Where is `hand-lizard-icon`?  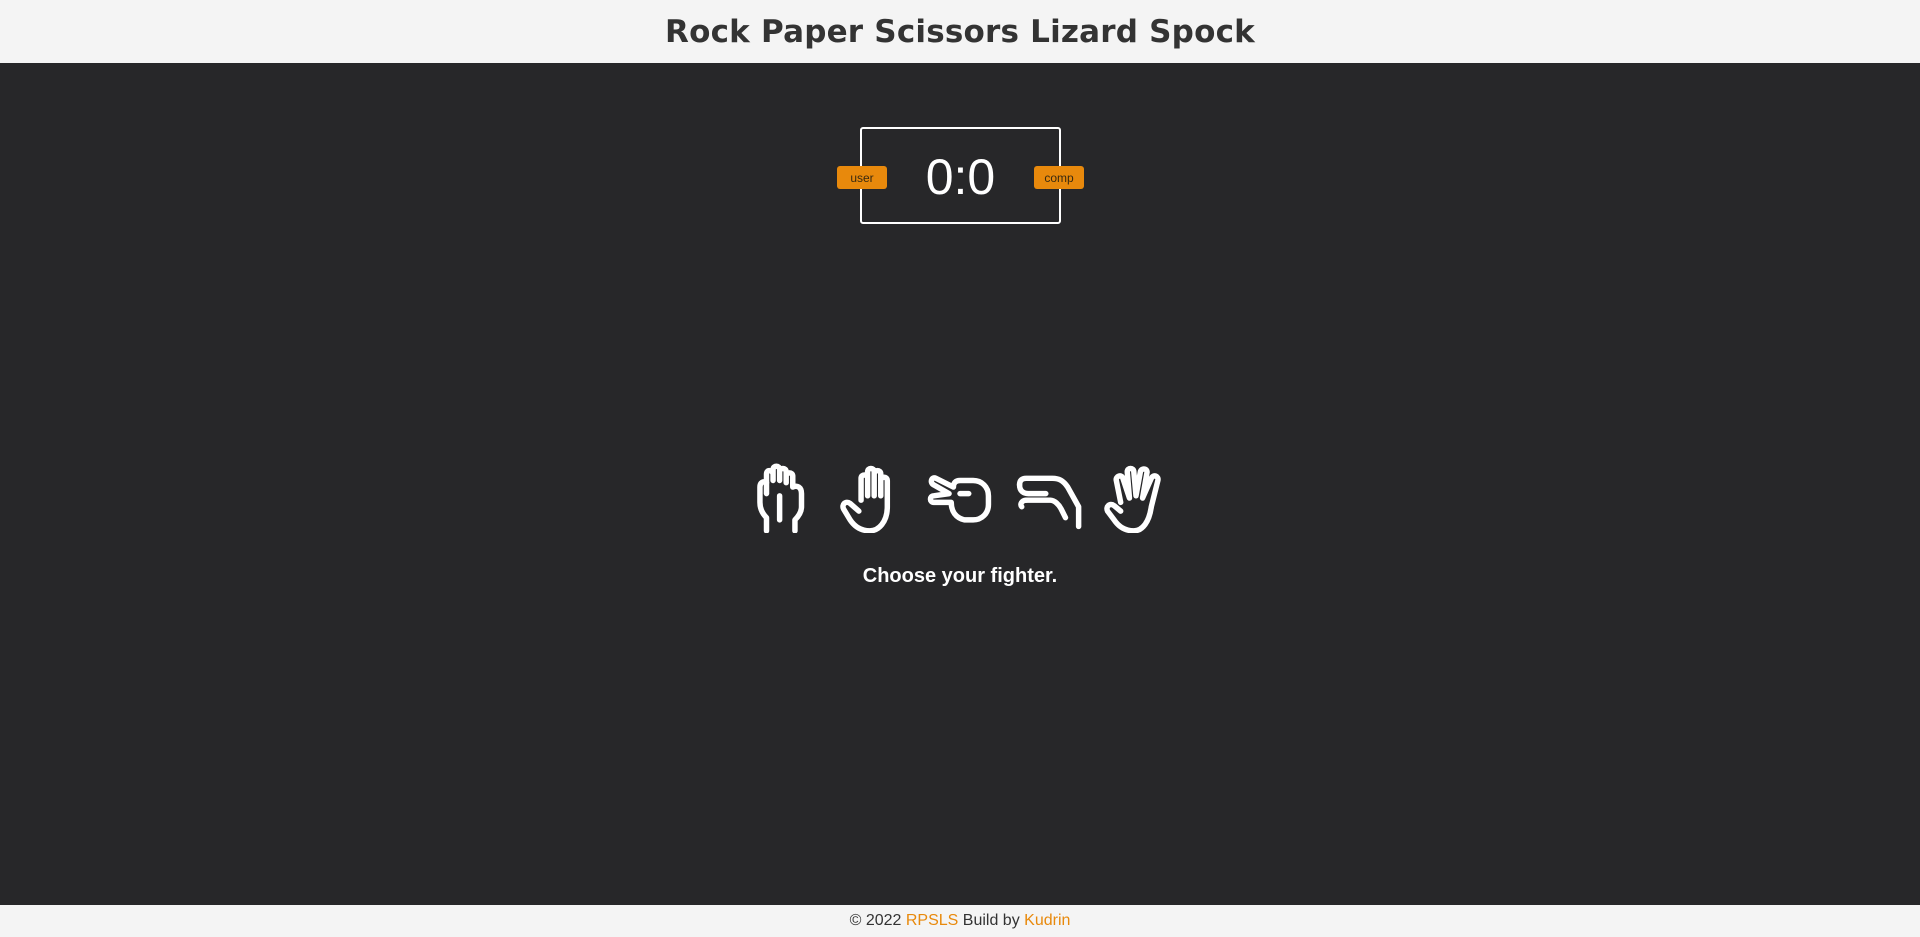 hand-lizard-icon is located at coordinates (1049, 502).